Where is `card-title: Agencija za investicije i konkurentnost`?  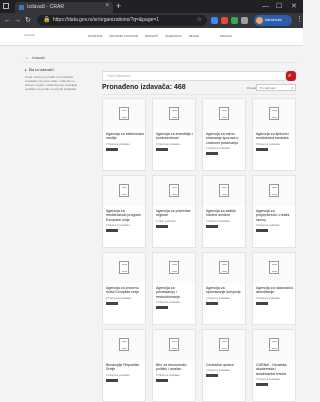 card-title: Agencija za investicije i konkurentnost is located at coordinates (175, 136).